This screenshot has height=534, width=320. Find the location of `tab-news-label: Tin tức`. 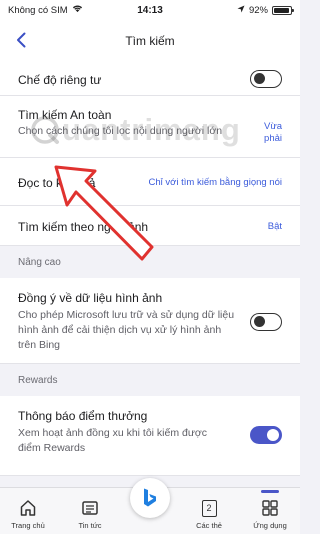

tab-news-label: Tin tức is located at coordinates (90, 525).